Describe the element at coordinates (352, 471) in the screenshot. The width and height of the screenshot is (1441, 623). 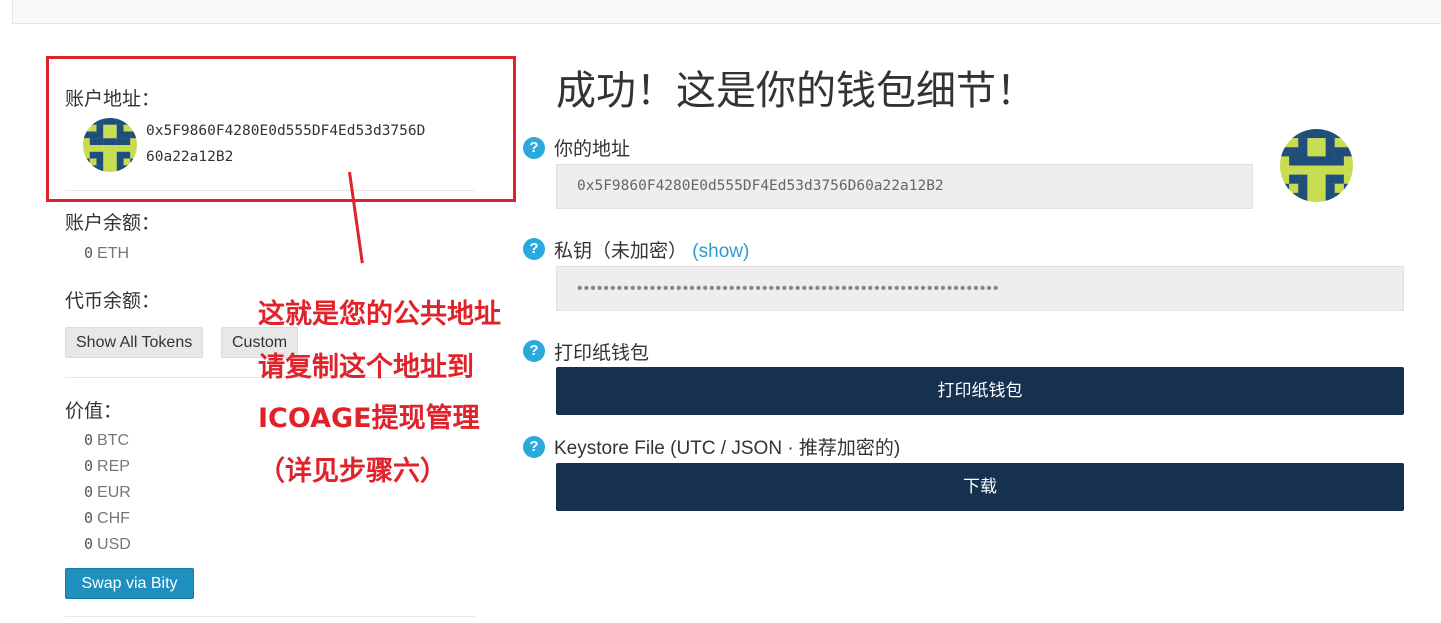
I see `annotation-text-line-4: （详见步骤六）` at that location.